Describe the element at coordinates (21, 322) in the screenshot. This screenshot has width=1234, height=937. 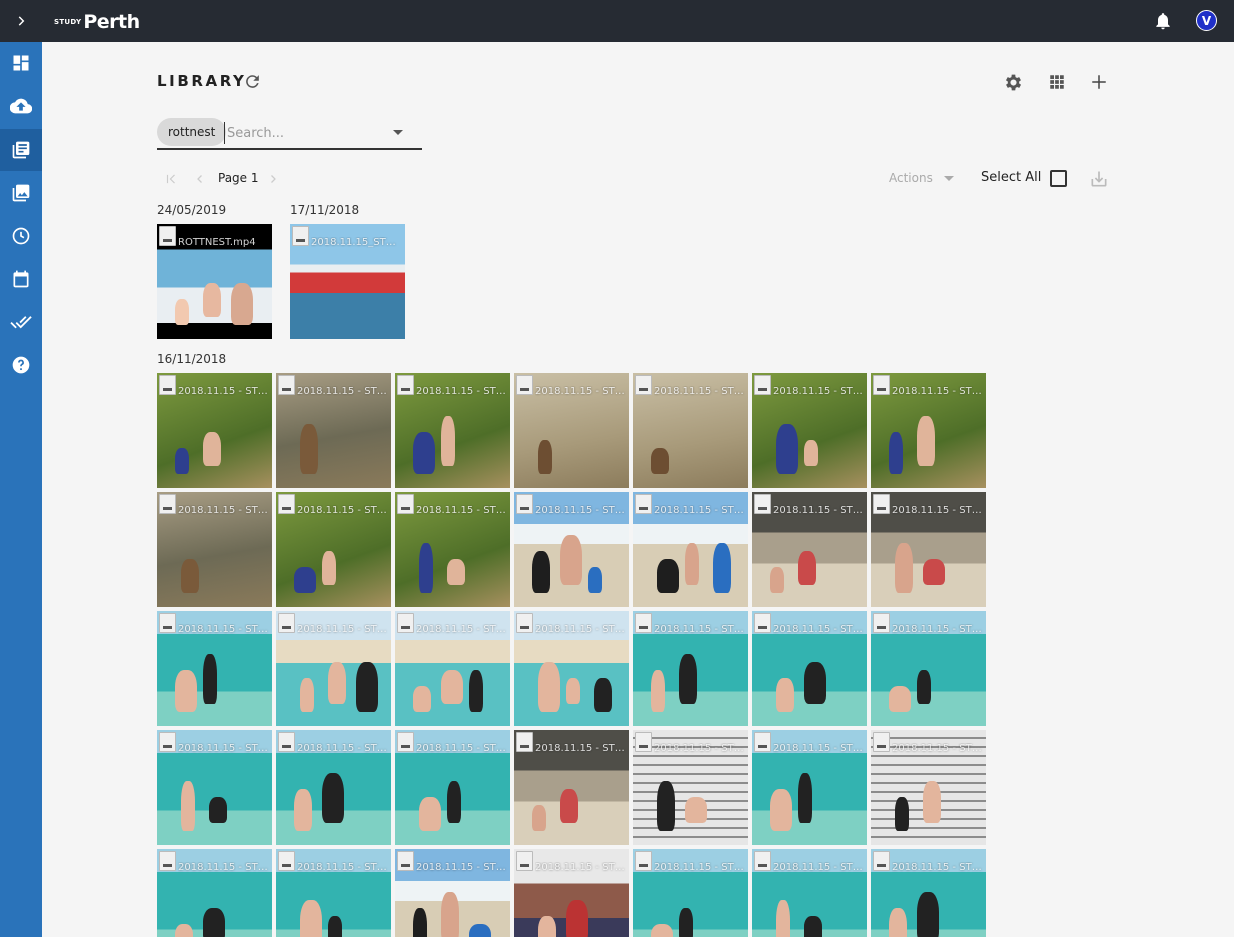
I see `sidebar-item-approvals` at that location.